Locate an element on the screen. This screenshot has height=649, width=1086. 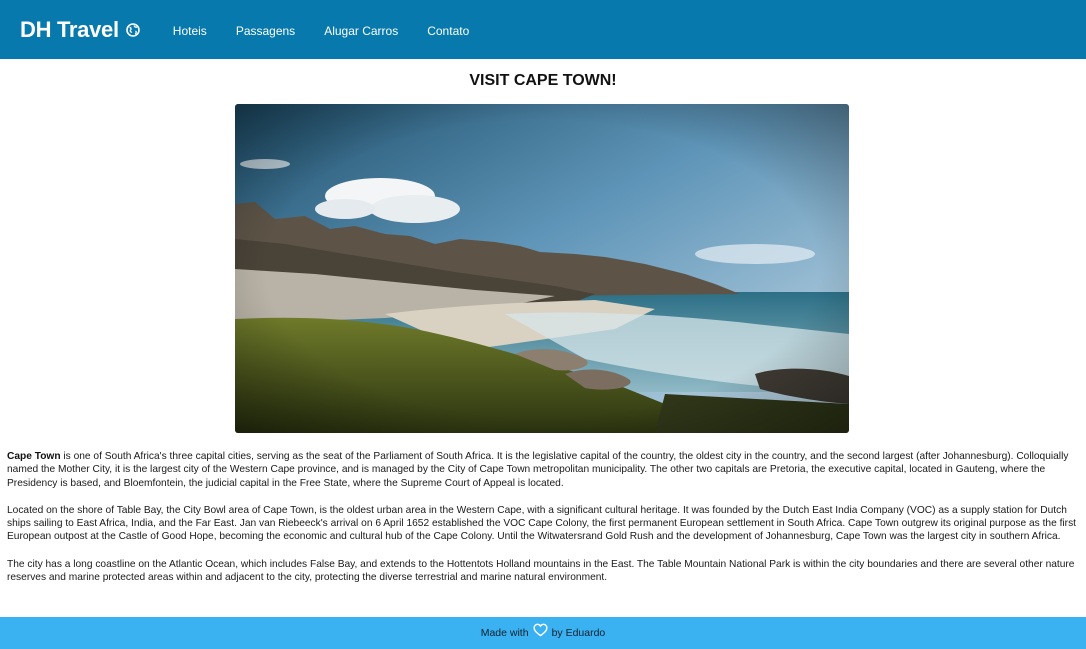
nav-link-alugar-carros: Alugar Carros is located at coordinates (361, 31).